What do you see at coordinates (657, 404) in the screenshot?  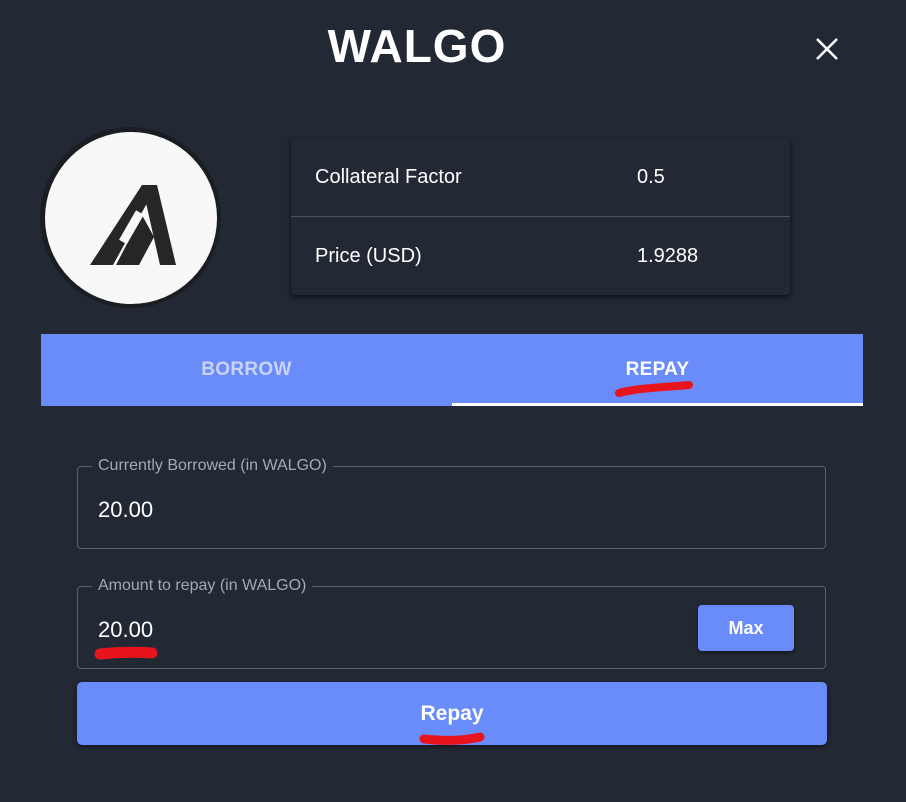 I see `active-tab-indicator` at bounding box center [657, 404].